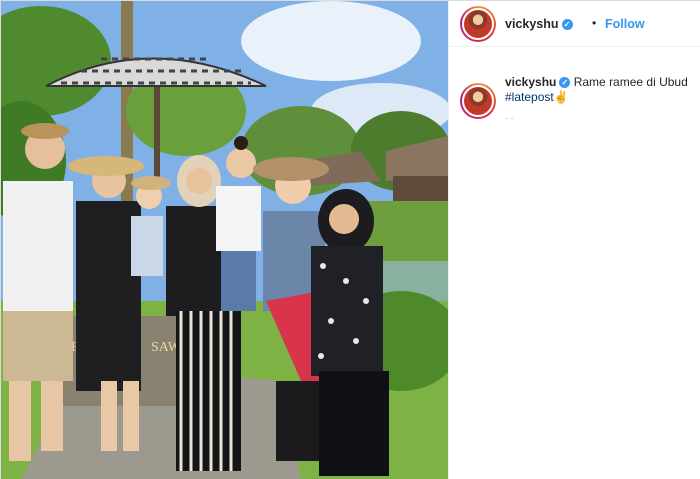 The width and height of the screenshot is (700, 479). Describe the element at coordinates (509, 118) in the screenshot. I see `caption-timestamp: · ·` at that location.